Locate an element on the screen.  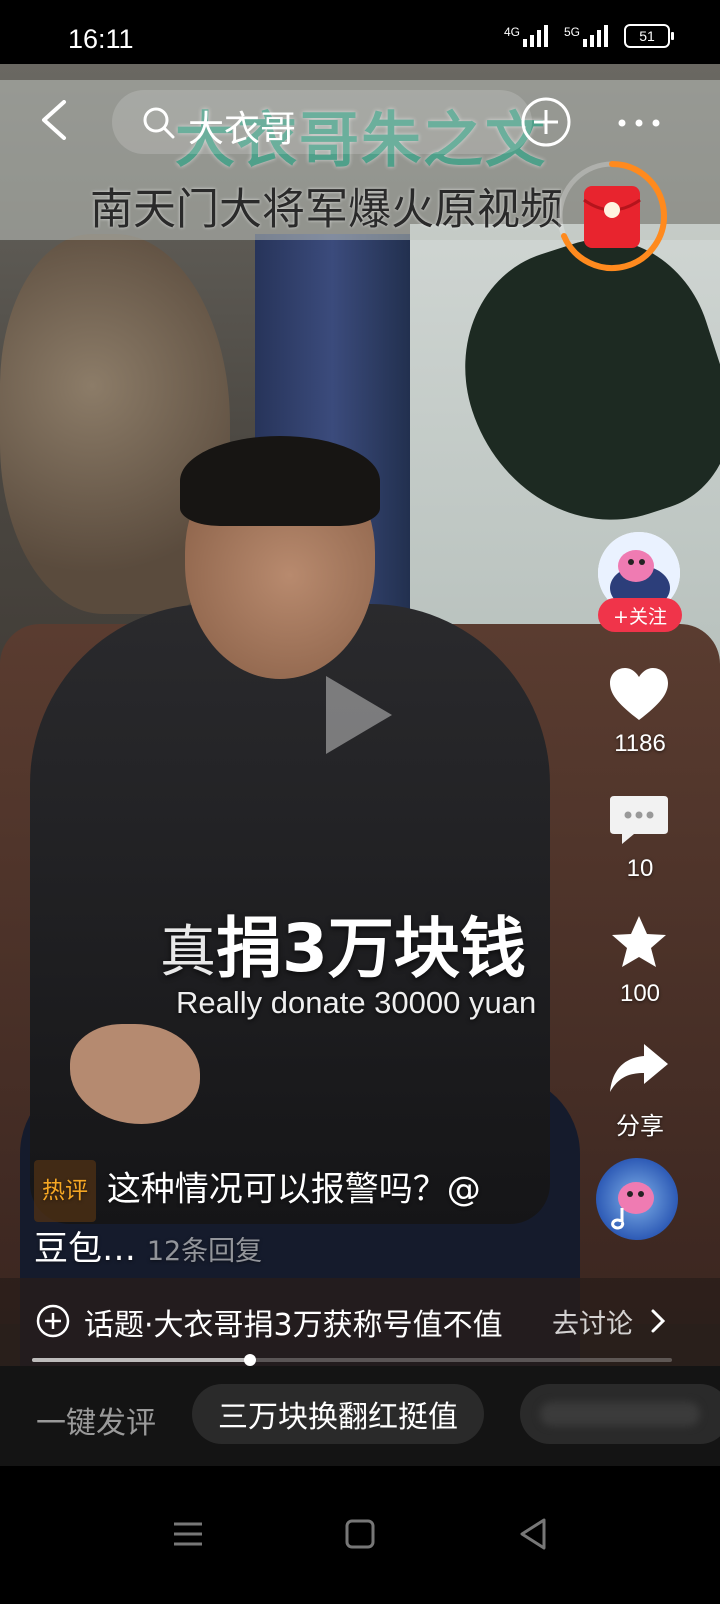
quick-comment-chip-obscured is located at coordinates (620, 1414).